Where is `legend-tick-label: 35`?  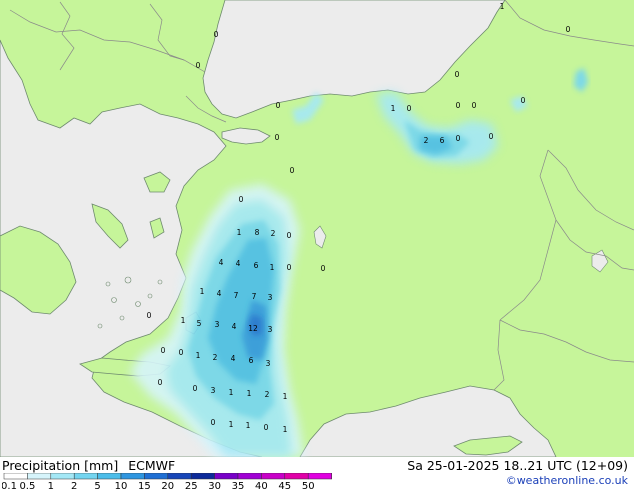
legend-tick-label: 35 is located at coordinates (238, 485).